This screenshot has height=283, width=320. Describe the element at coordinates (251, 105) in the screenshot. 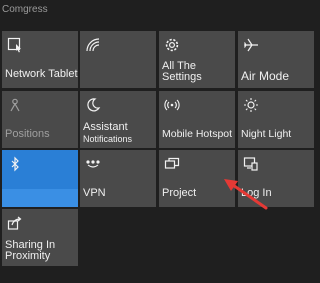

I see `brightness-icon` at that location.